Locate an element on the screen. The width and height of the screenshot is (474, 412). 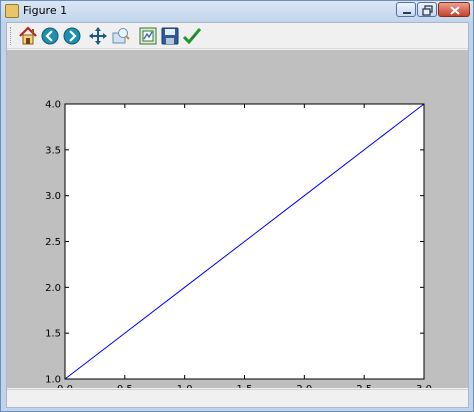
forward-icon is located at coordinates (72, 36).